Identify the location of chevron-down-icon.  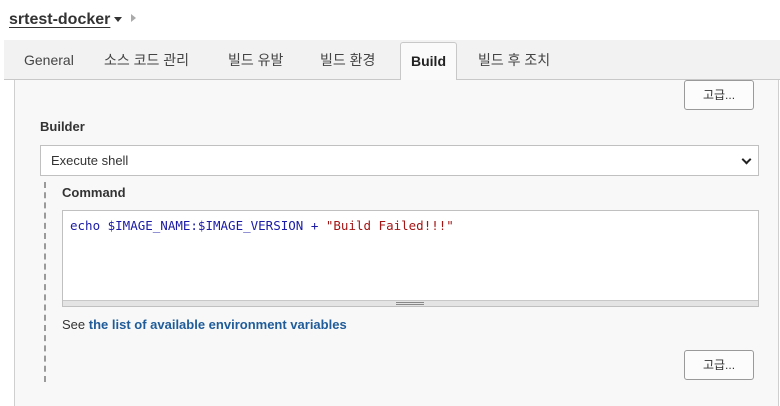
(746, 159).